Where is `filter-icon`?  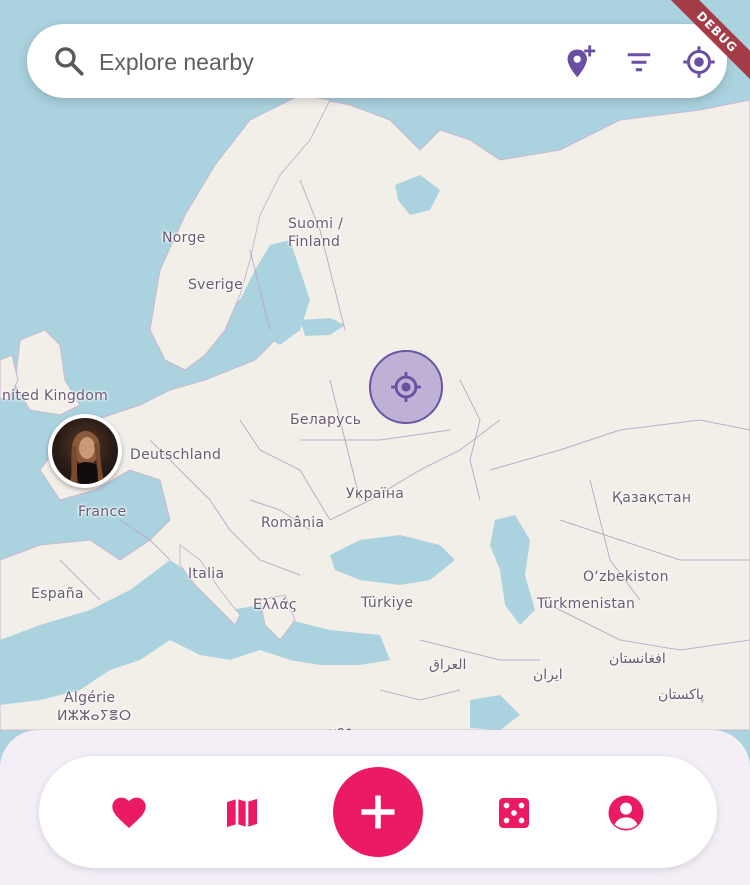
filter-icon is located at coordinates (639, 62).